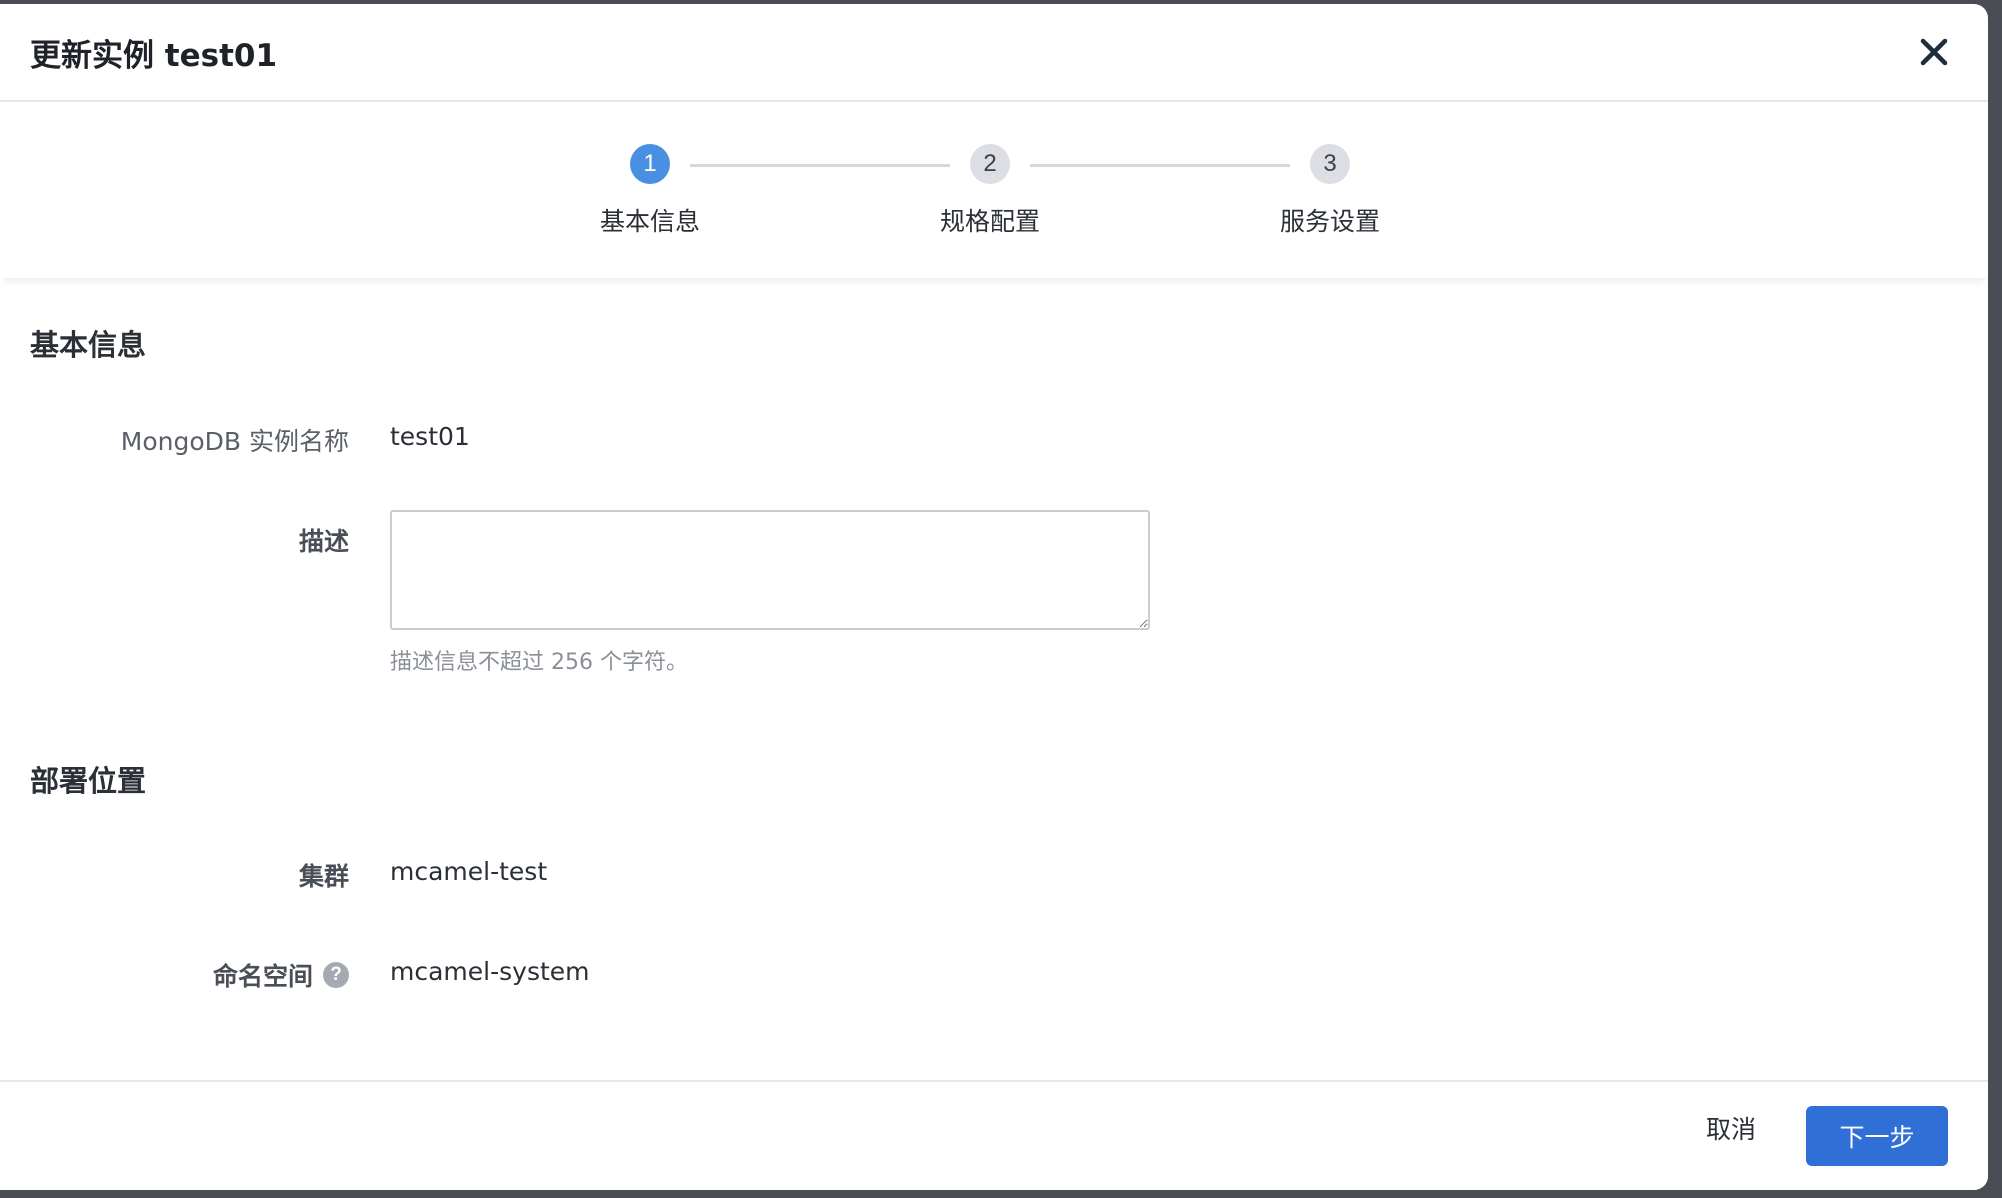 The image size is (2002, 1198). What do you see at coordinates (1934, 52) in the screenshot?
I see `close-icon` at bounding box center [1934, 52].